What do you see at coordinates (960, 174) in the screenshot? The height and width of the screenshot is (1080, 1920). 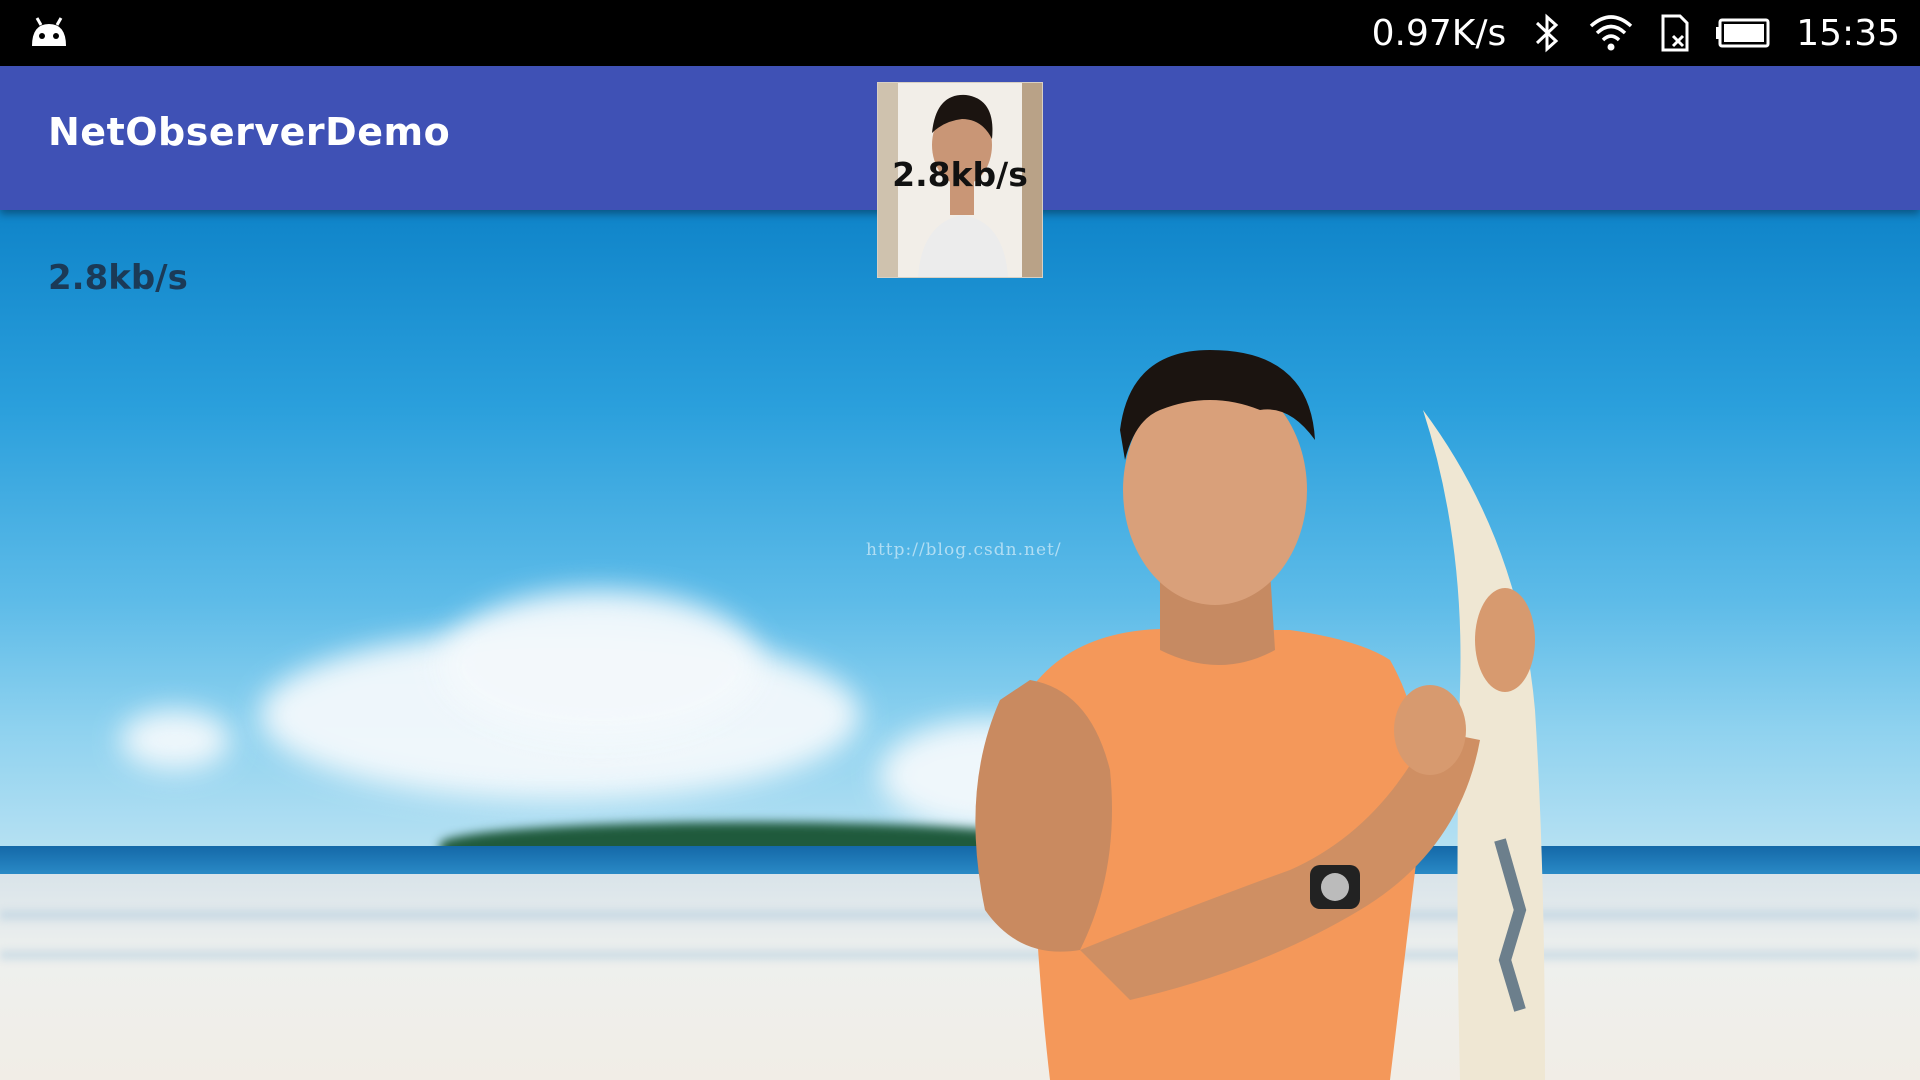 I see `thumbnail-speed-label: 2.8kb/s` at bounding box center [960, 174].